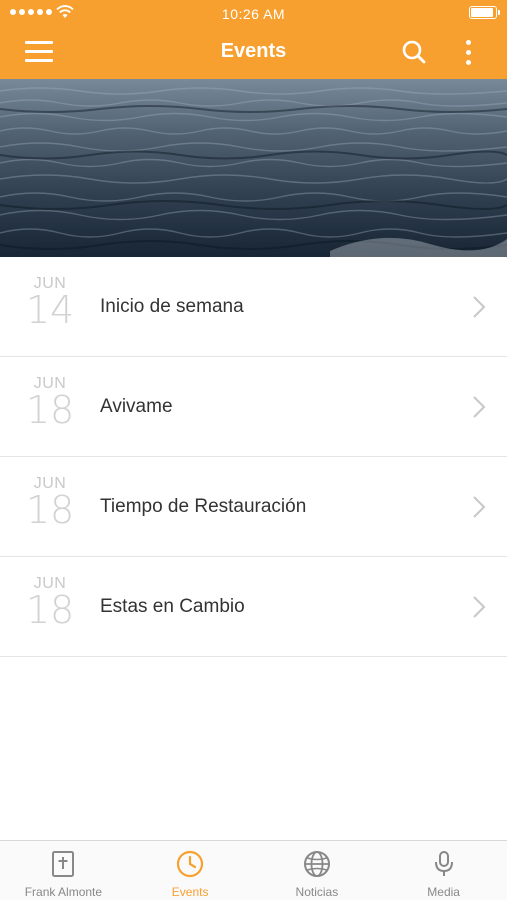 Image resolution: width=507 pixels, height=900 pixels. Describe the element at coordinates (253, 607) in the screenshot. I see `event-row: JUN 18 Estas en Cambio` at that location.